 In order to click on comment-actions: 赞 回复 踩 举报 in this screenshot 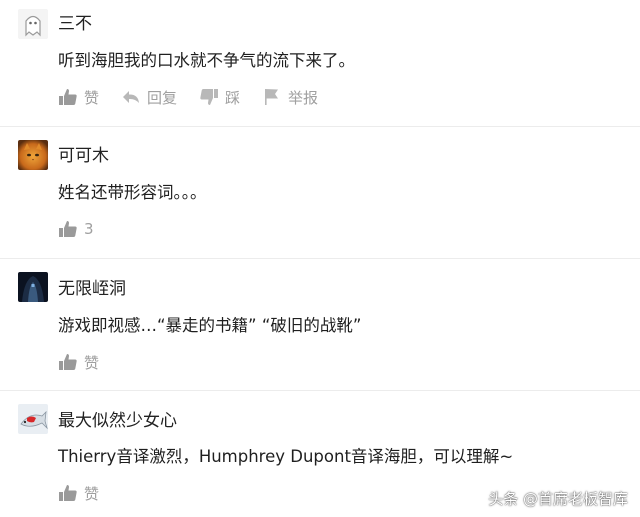, I will do `click(199, 97)`.